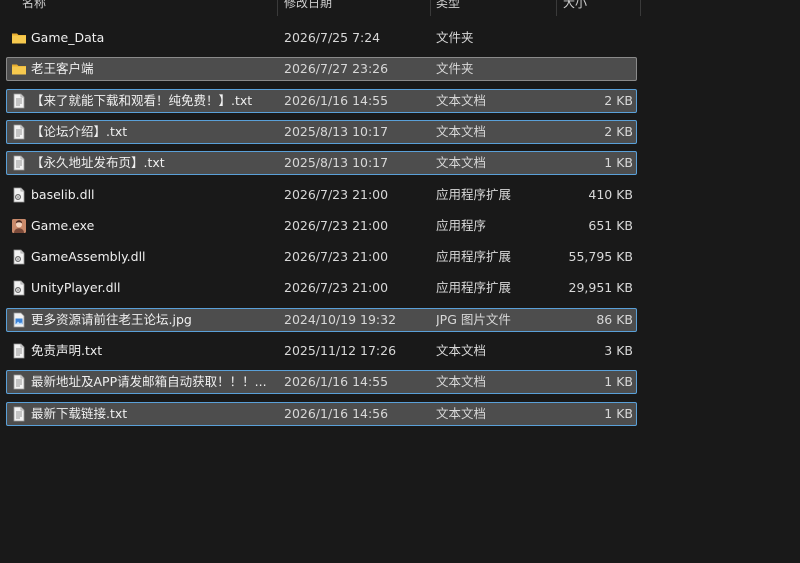 This screenshot has width=800, height=563. I want to click on file-type: JPG 图片文件, so click(473, 319).